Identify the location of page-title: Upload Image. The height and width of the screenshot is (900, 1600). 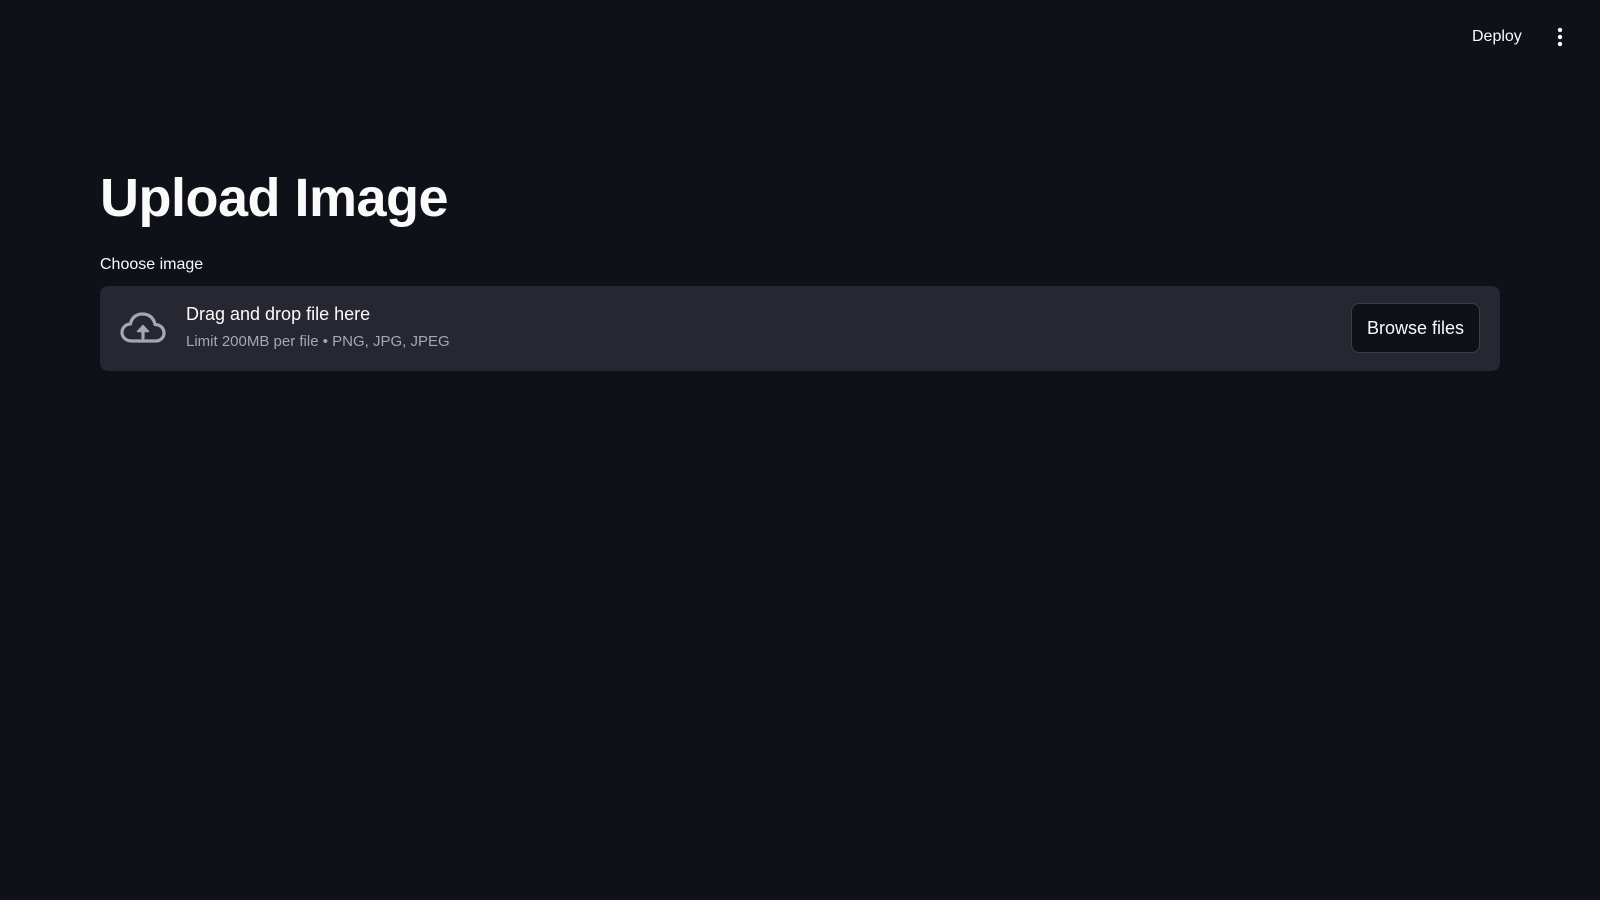
(274, 198).